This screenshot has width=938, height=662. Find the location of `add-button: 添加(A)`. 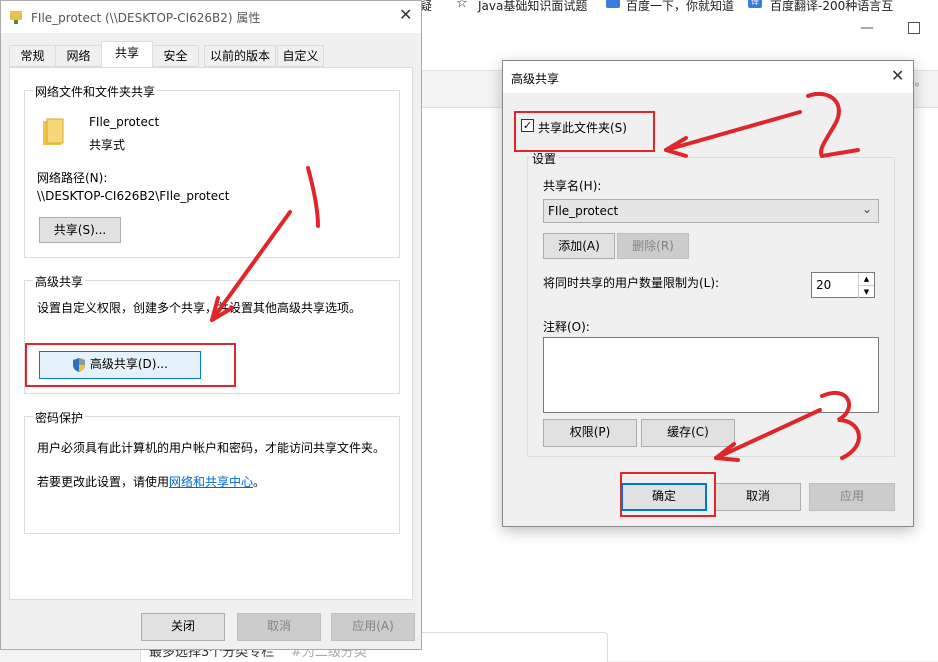

add-button: 添加(A) is located at coordinates (579, 246).